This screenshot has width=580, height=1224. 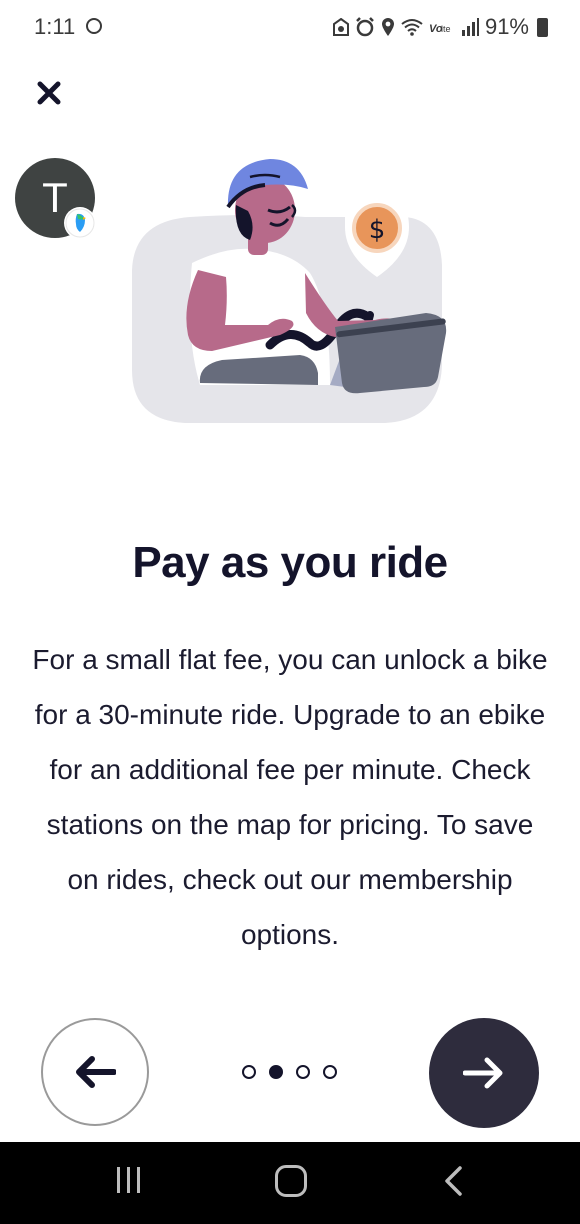 I want to click on page-indicator, so click(x=290, y=1073).